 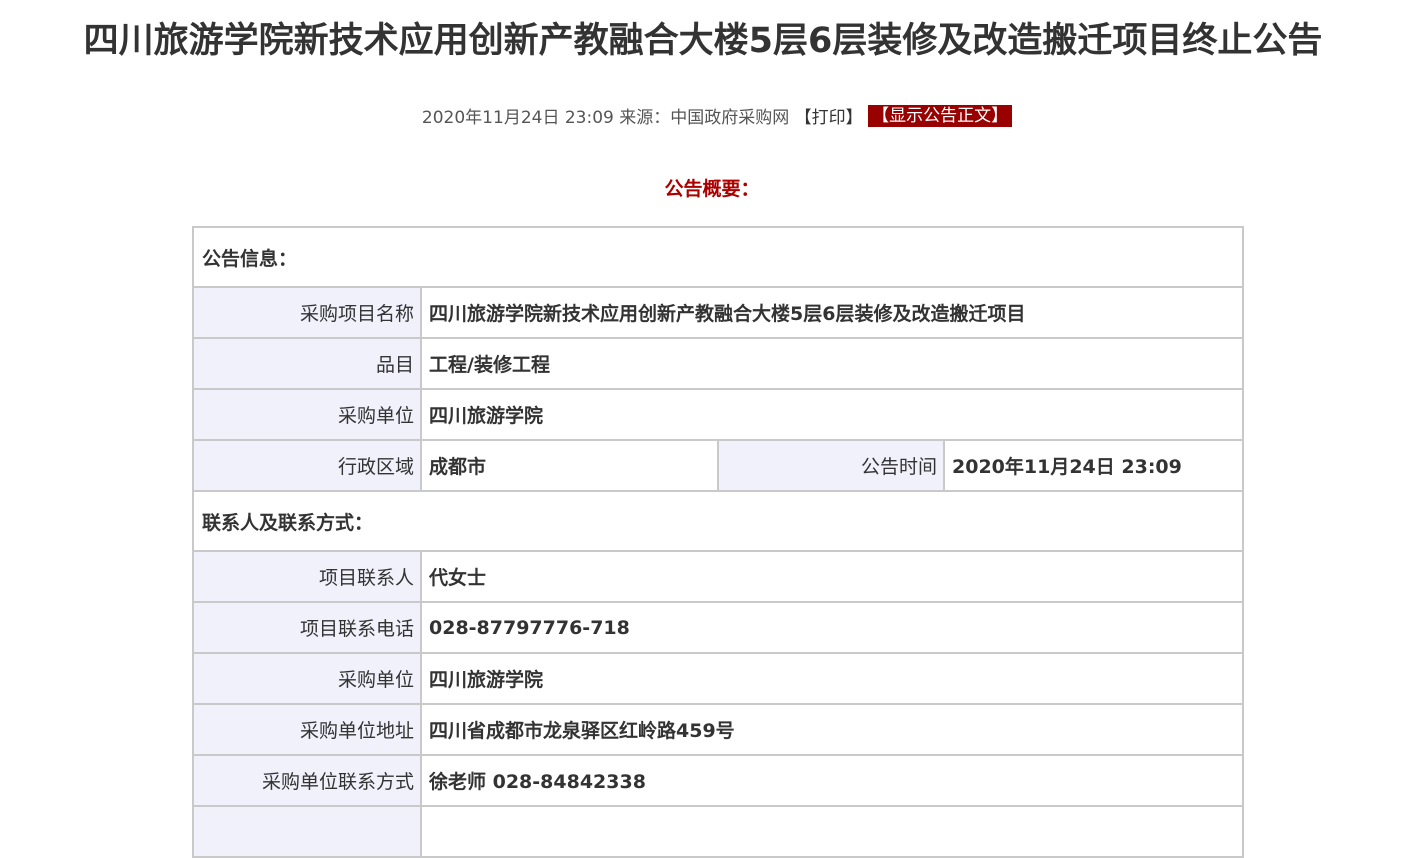 What do you see at coordinates (940, 115) in the screenshot?
I see `show-full-text-button: 【显示公告正文】` at bounding box center [940, 115].